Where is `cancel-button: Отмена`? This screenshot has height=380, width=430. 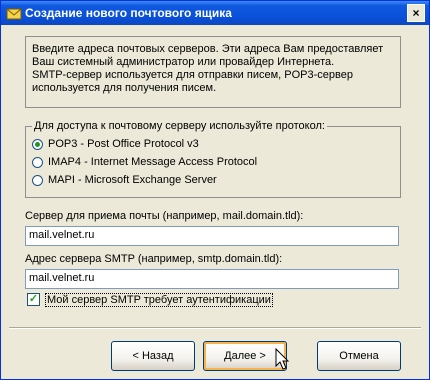
cancel-button: Отмена is located at coordinates (359, 356).